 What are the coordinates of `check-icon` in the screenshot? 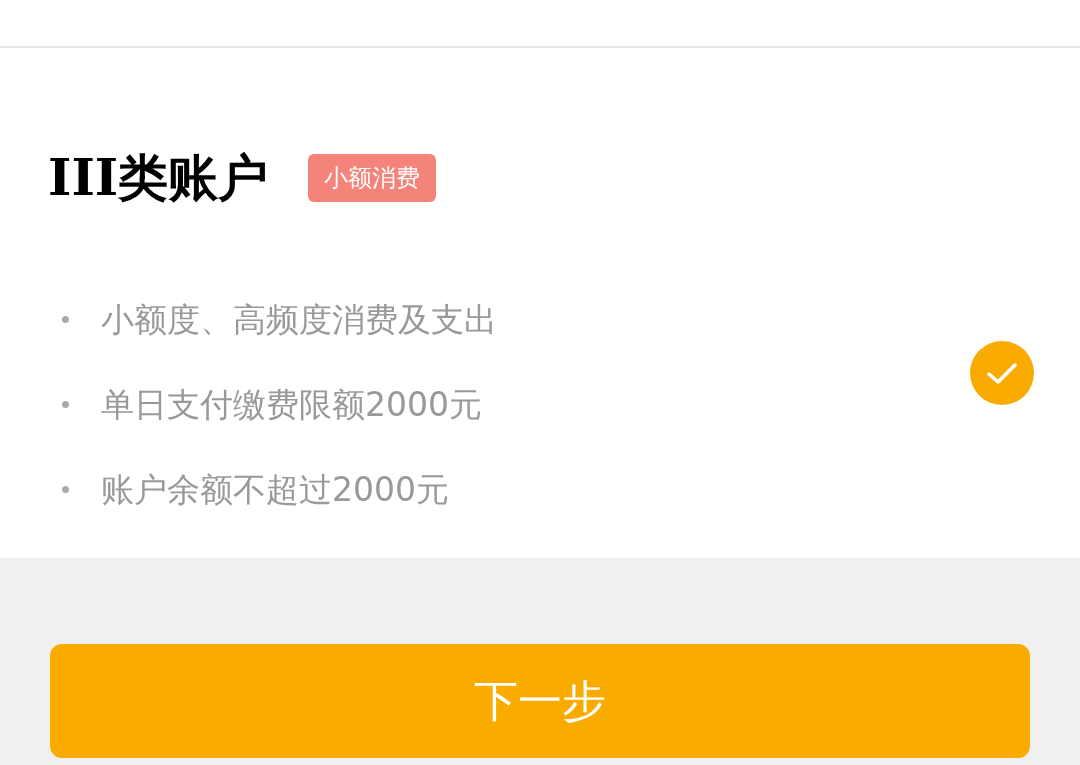 It's located at (1002, 373).